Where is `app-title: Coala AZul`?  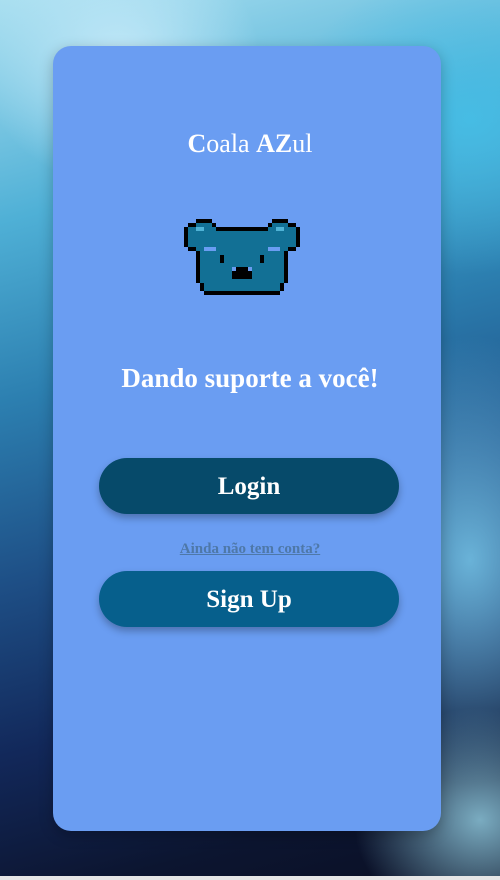 app-title: Coala AZul is located at coordinates (250, 144).